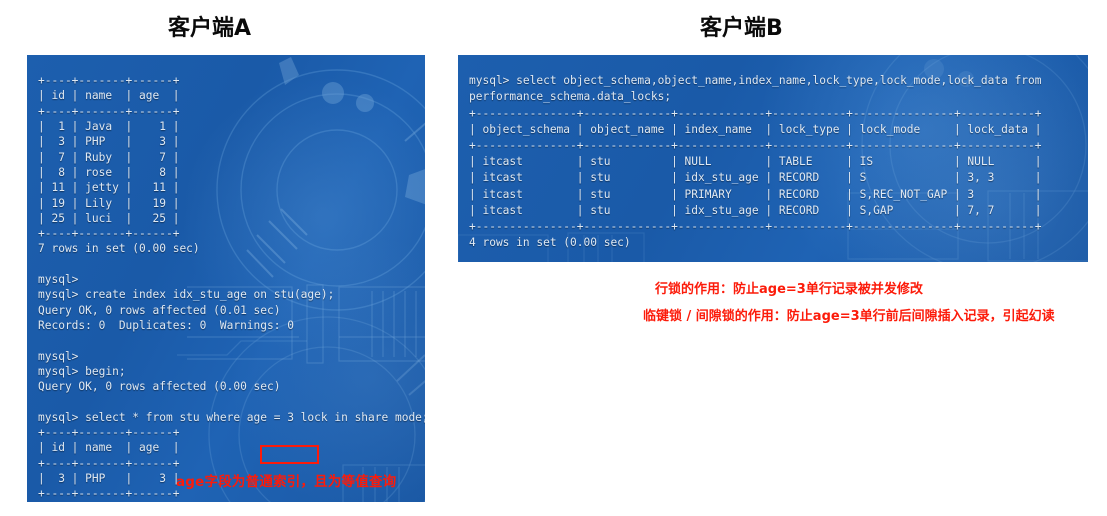 This screenshot has height=516, width=1107. Describe the element at coordinates (849, 316) in the screenshot. I see `note-gap-lock-purpose: 临键锁 / 间隙锁的作用：防止age=3单行前后间隙插入记录，引起幻读` at that location.